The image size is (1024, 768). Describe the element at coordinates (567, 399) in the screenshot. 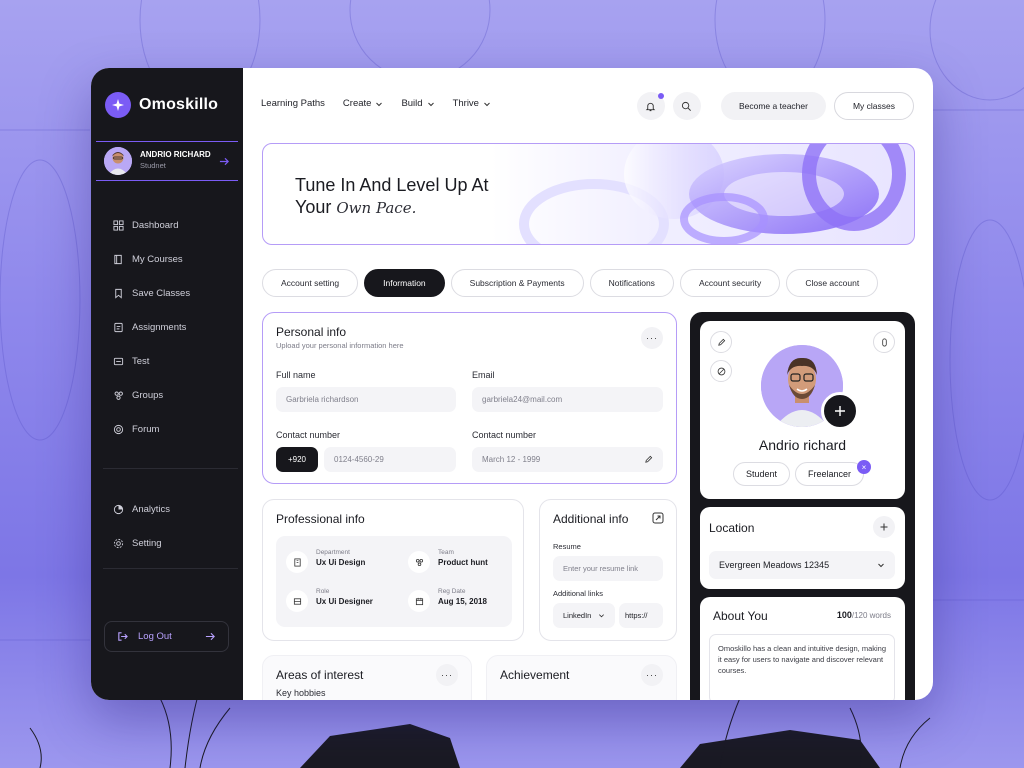

I see `email-input: garbriela24@mail.com` at that location.